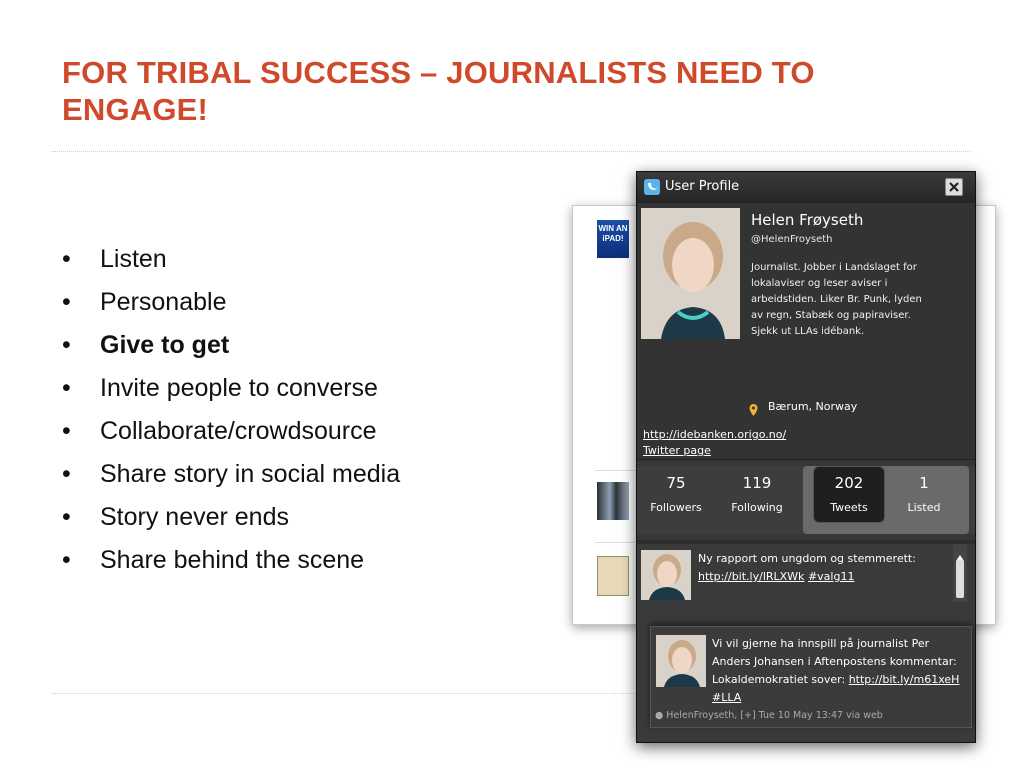 Image resolution: width=1024 pixels, height=768 pixels. I want to click on twitter-bird-icon, so click(652, 187).